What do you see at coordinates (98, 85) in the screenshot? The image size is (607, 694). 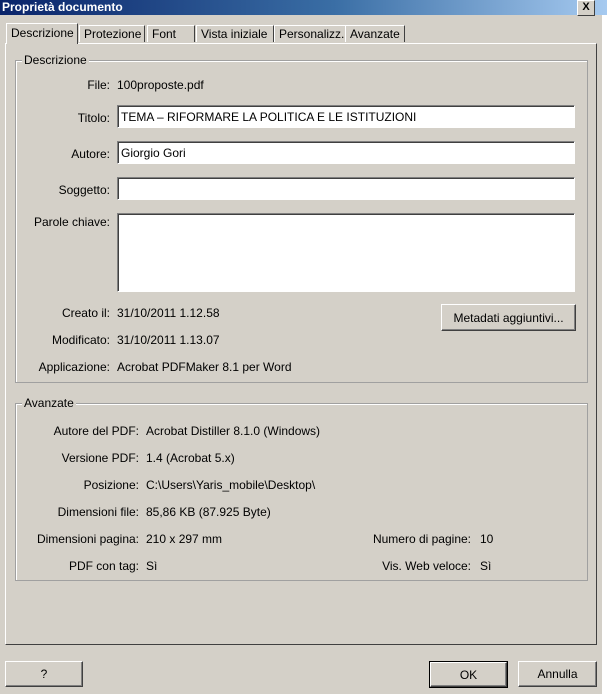 I see `file-label: File:` at bounding box center [98, 85].